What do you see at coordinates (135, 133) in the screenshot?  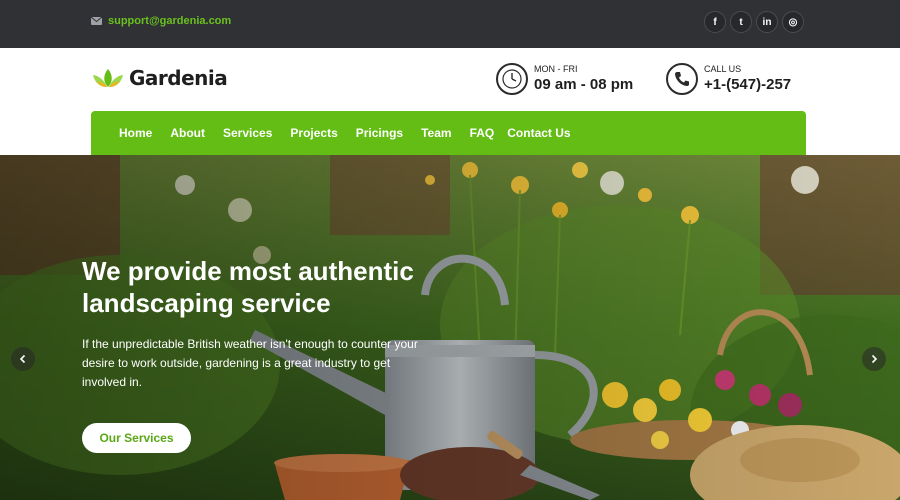 I see `nav-item-home: Home` at bounding box center [135, 133].